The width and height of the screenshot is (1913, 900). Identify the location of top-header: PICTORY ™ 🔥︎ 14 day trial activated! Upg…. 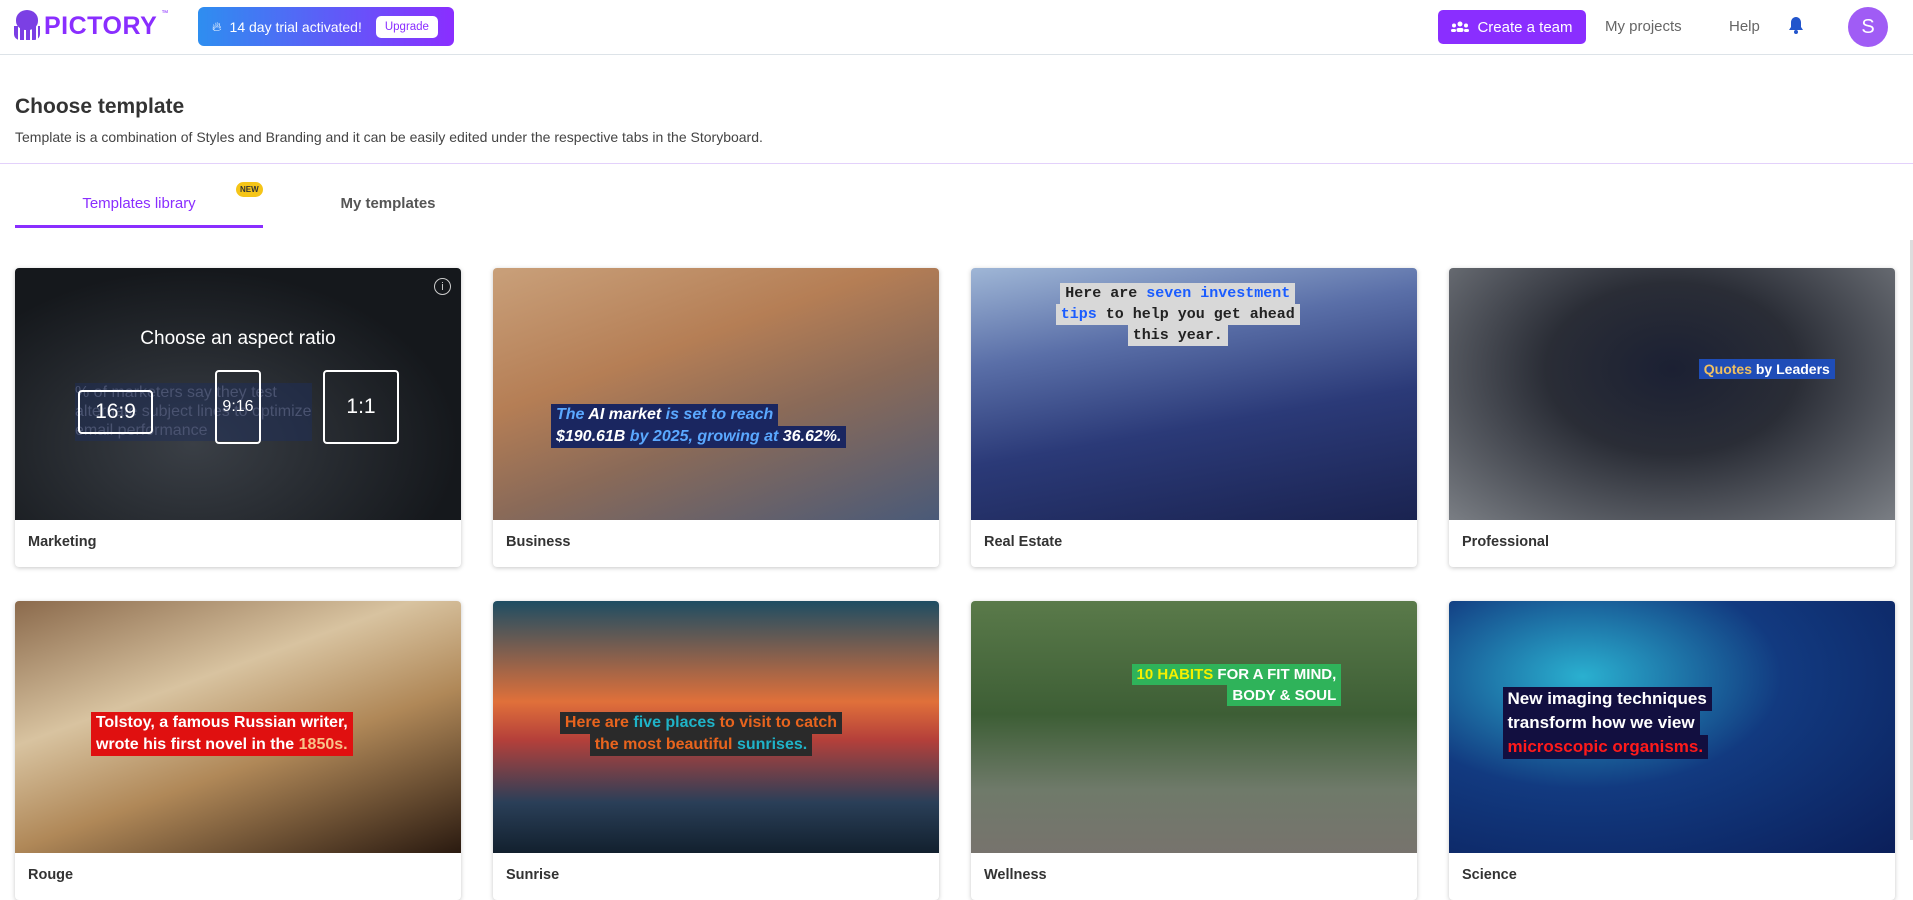
(956, 27).